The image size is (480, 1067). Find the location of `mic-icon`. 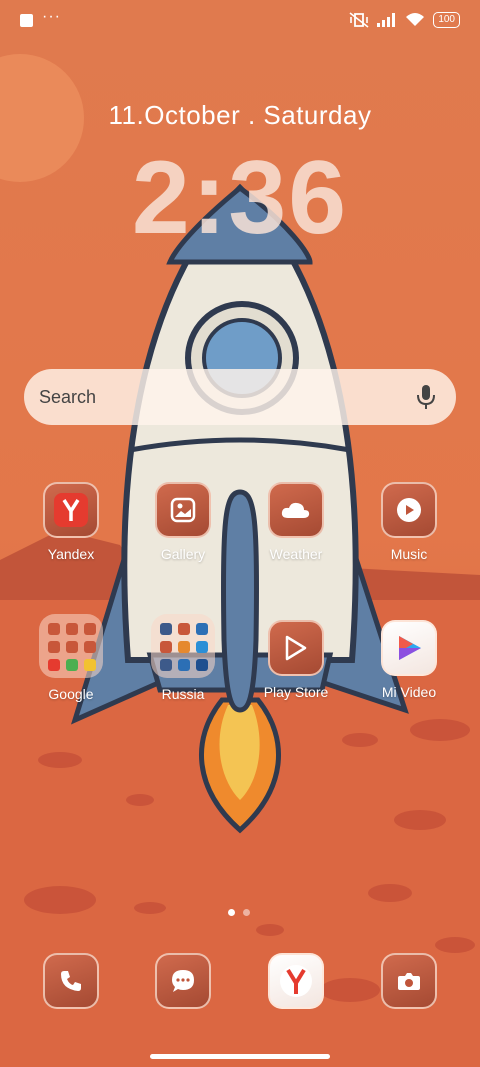

mic-icon is located at coordinates (426, 397).